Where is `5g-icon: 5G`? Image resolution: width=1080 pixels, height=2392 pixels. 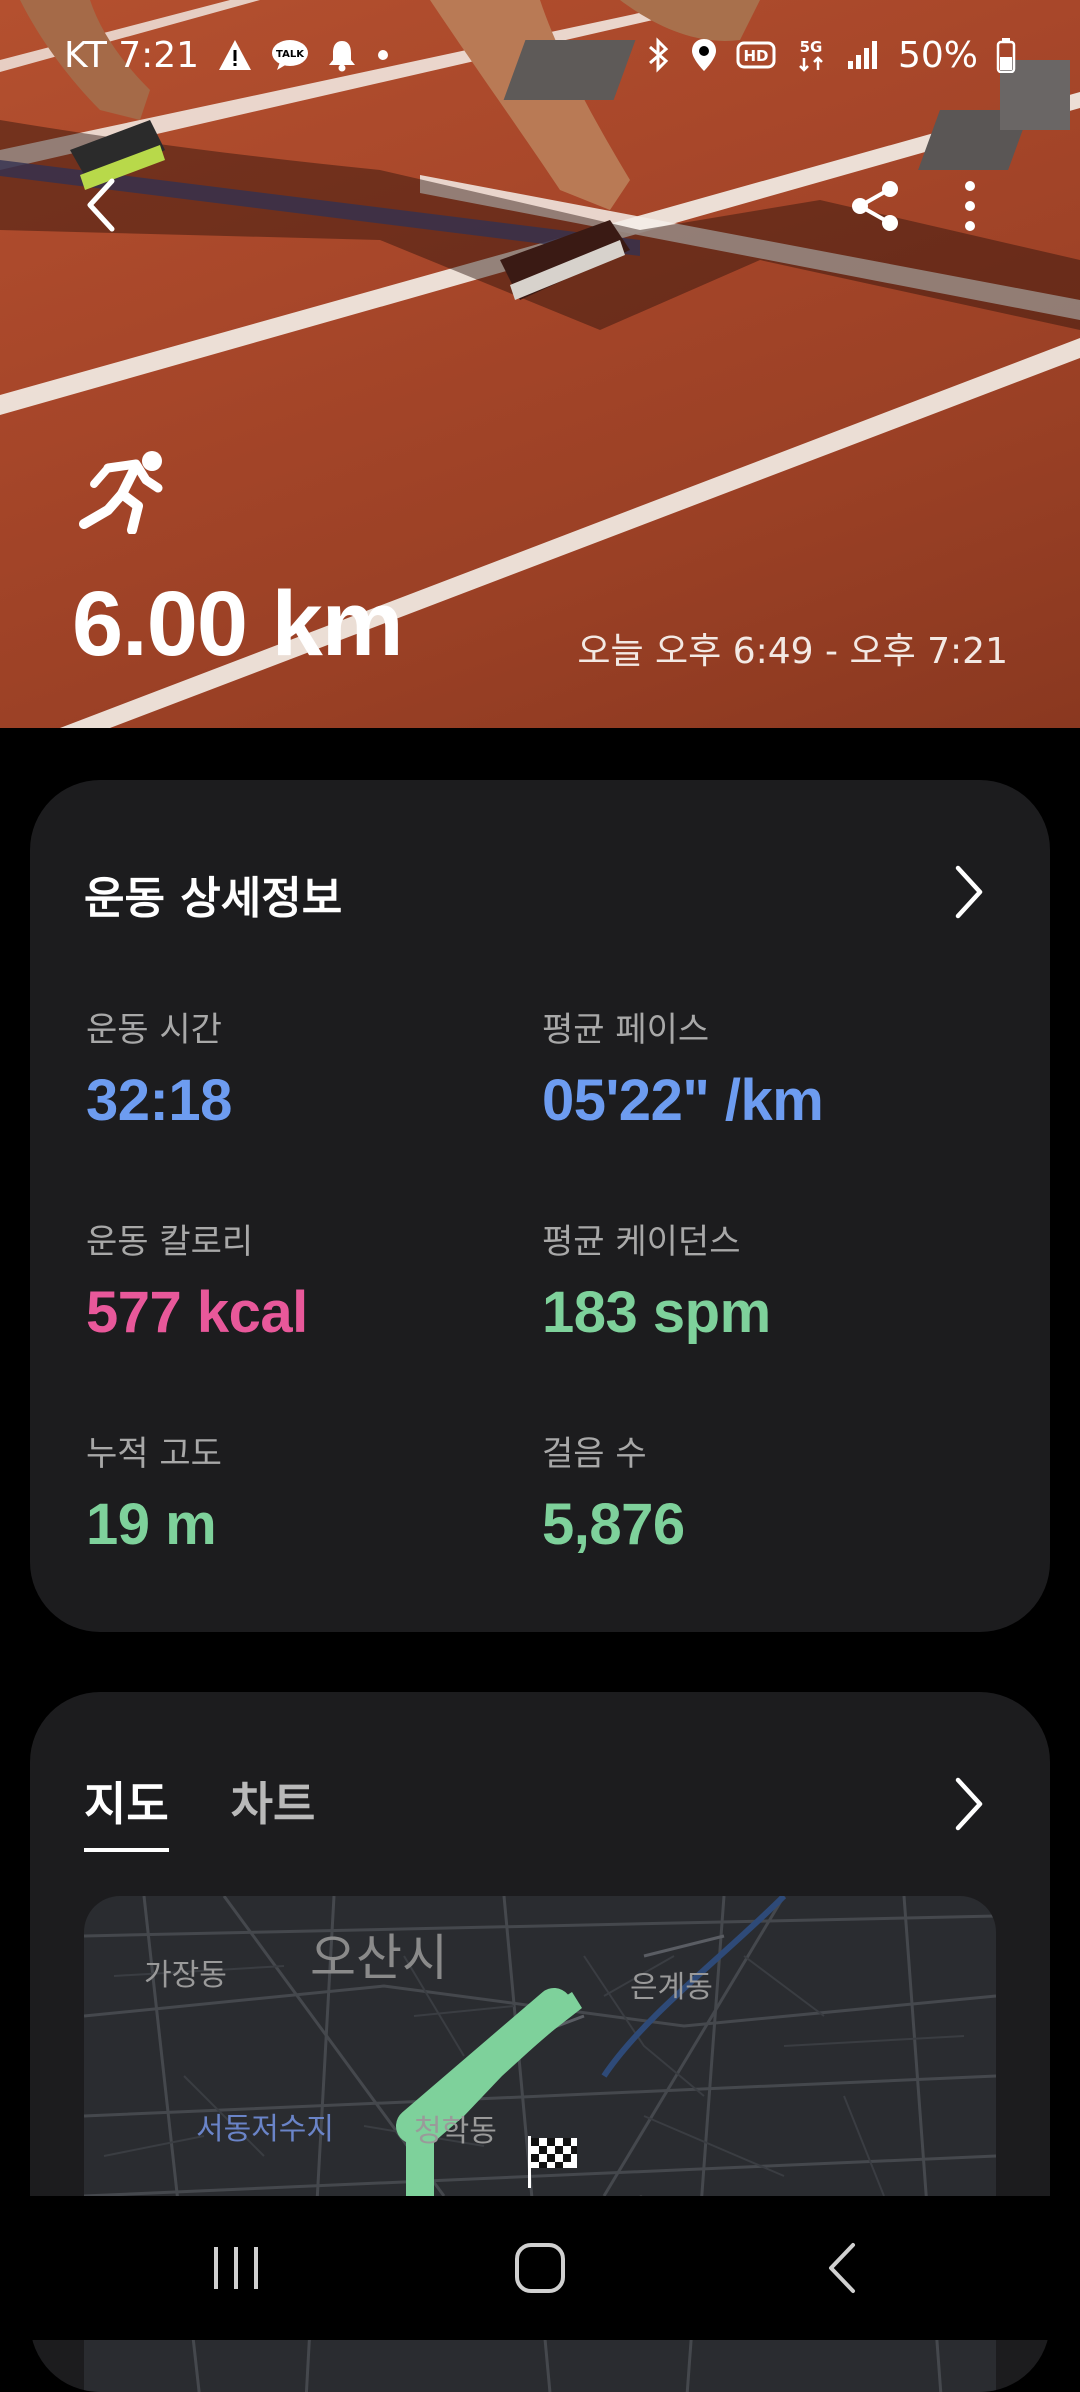
5g-icon: 5G is located at coordinates (811, 55).